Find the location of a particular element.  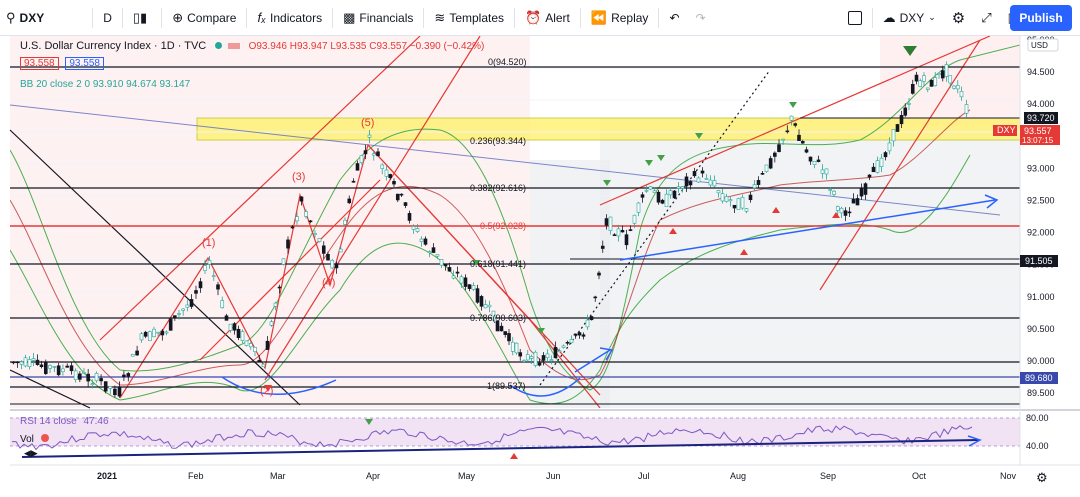

alert-button: ⏰ Alert is located at coordinates (547, 18).